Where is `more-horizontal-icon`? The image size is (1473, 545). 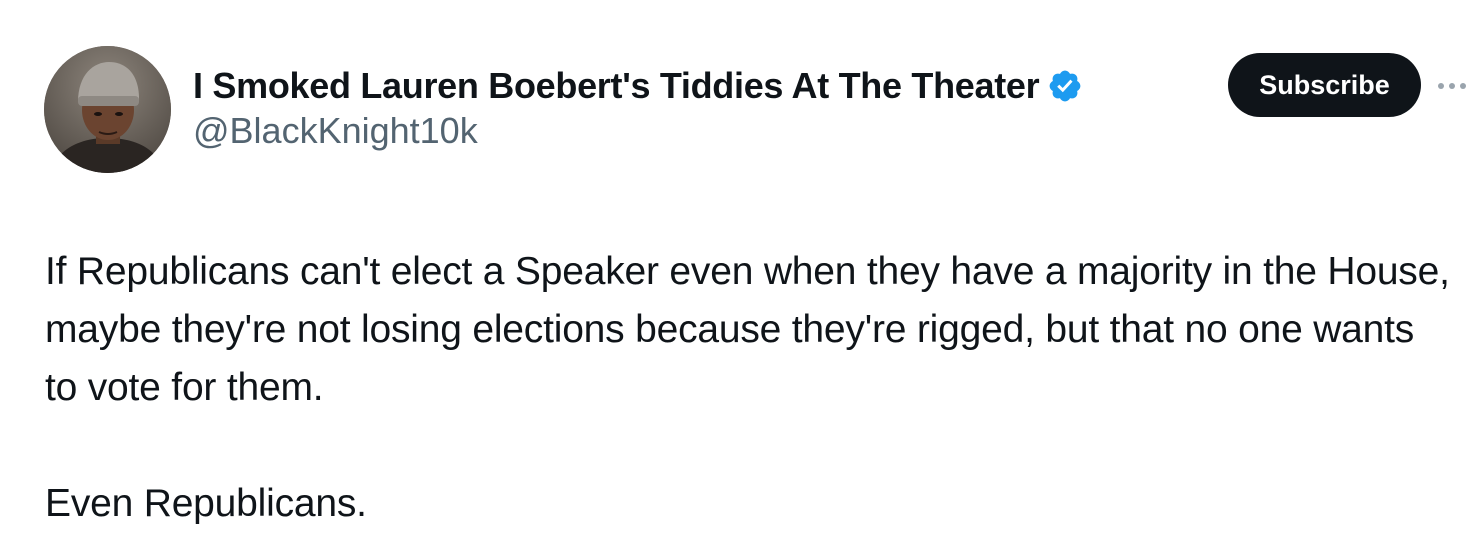 more-horizontal-icon is located at coordinates (1454, 86).